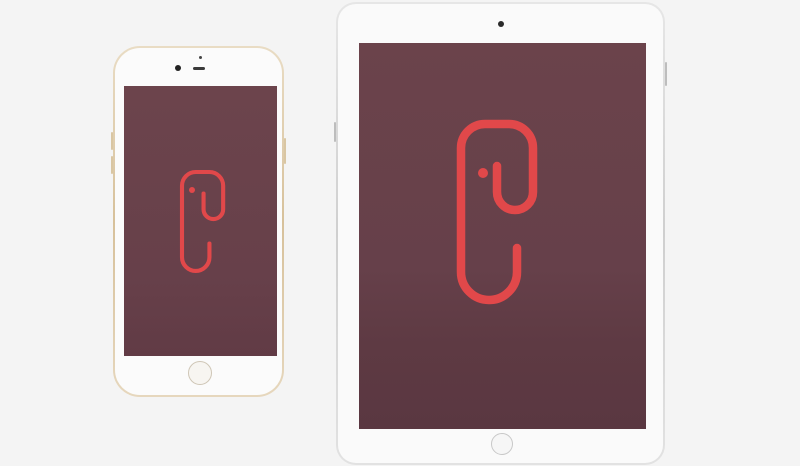  What do you see at coordinates (200, 373) in the screenshot?
I see `phone-home-button` at bounding box center [200, 373].